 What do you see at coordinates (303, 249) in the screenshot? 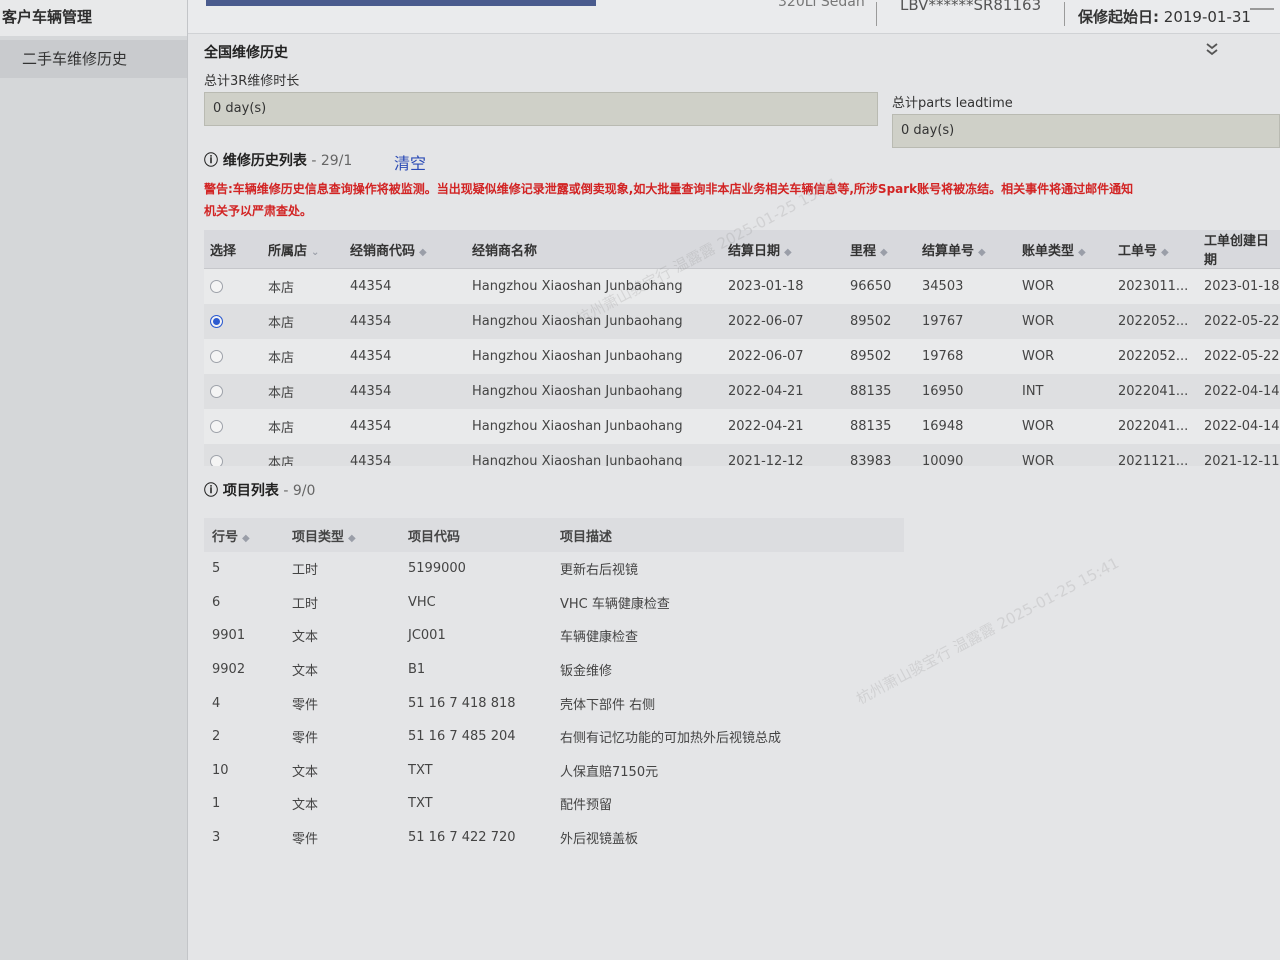
I see `col-header-store: 所属店 ⌄` at bounding box center [303, 249].